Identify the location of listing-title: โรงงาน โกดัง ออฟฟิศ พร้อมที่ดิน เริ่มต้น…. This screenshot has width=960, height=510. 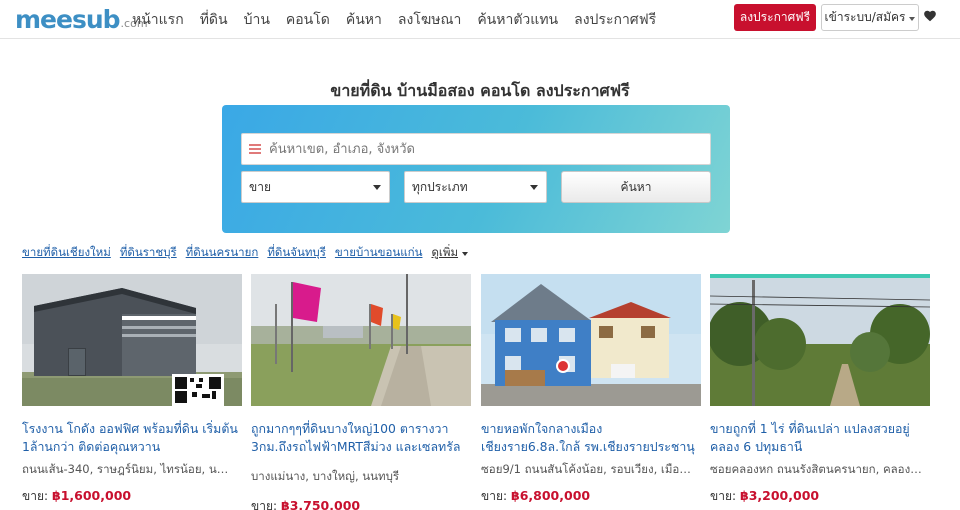
(132, 438).